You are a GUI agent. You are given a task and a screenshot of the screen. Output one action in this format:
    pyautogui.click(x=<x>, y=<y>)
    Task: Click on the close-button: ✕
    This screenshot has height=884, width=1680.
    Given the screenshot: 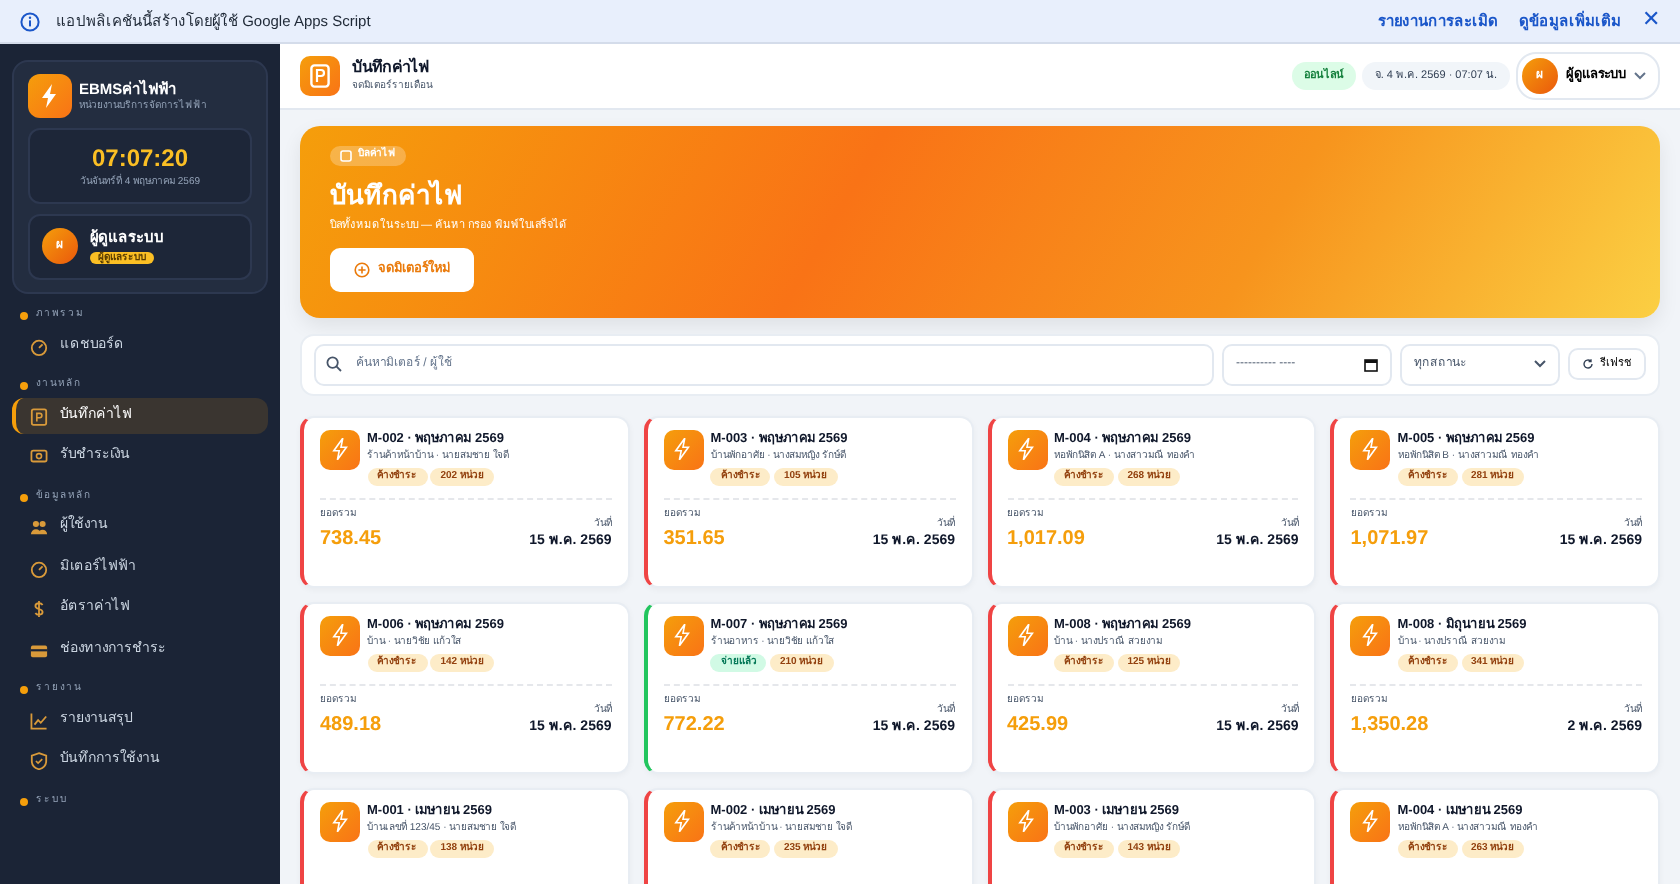 What is the action you would take?
    pyautogui.click(x=1651, y=21)
    